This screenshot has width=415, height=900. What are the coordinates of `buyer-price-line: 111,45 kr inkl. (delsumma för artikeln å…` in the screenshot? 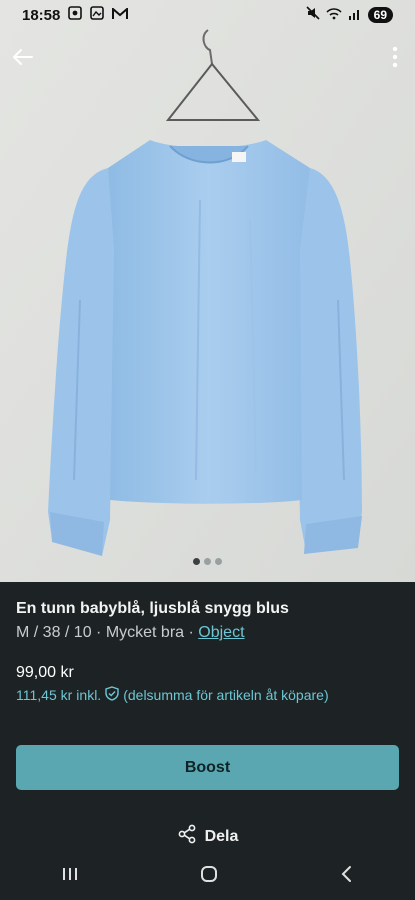 It's located at (207, 695).